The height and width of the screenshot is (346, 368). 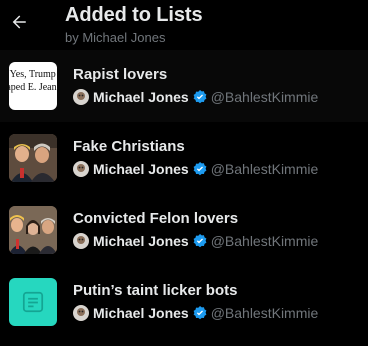 What do you see at coordinates (32, 74) in the screenshot?
I see `thumbnail-caption: e Yes, Trump` at bounding box center [32, 74].